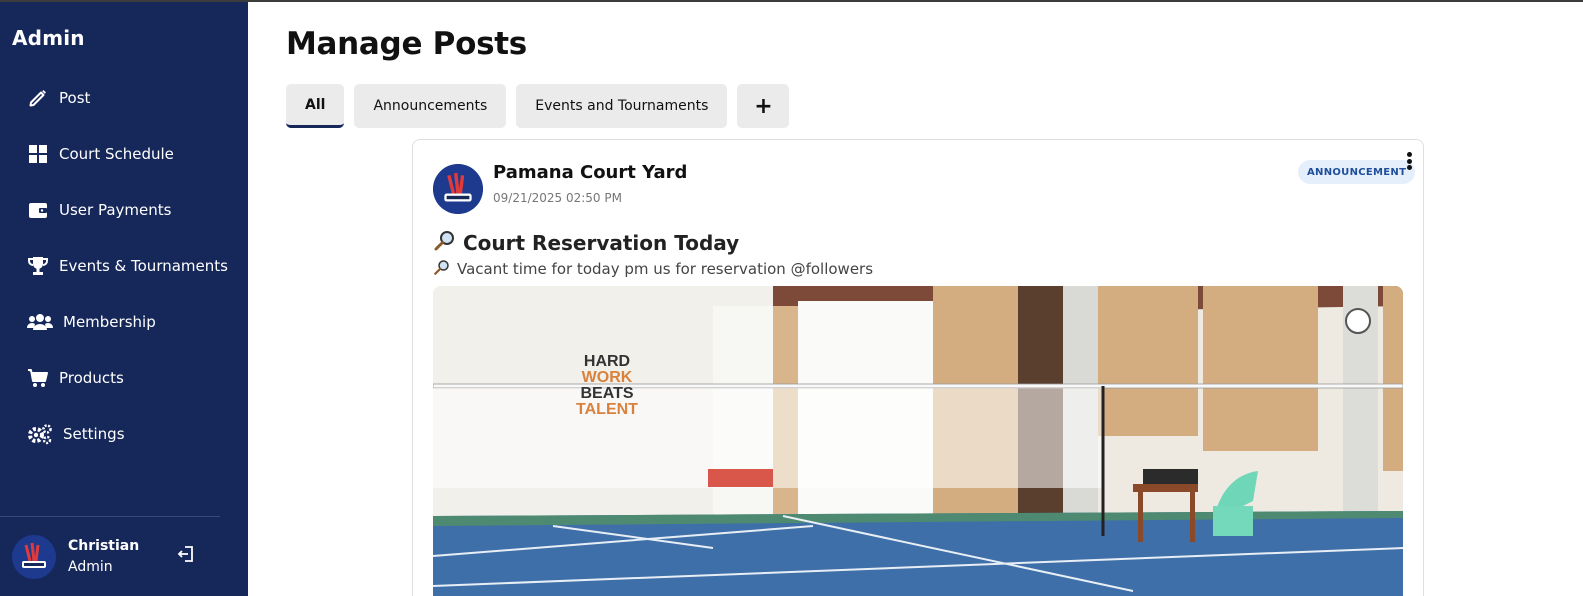 The image size is (1583, 596). I want to click on post-author-avatar, so click(458, 189).